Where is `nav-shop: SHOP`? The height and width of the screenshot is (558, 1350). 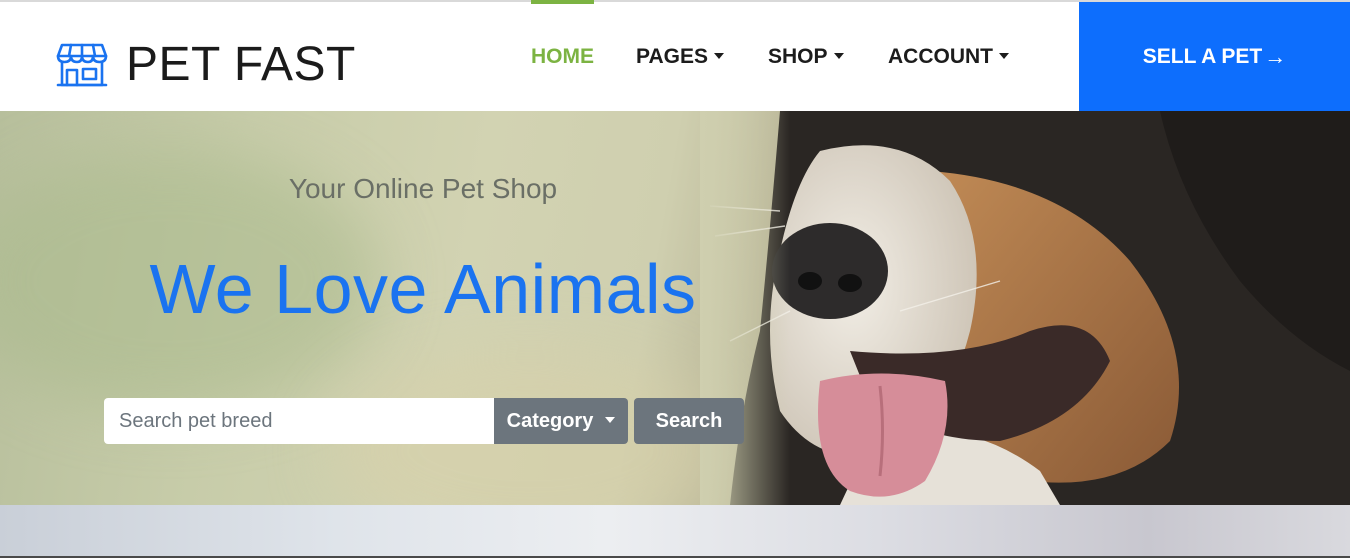
nav-shop: SHOP is located at coordinates (806, 56).